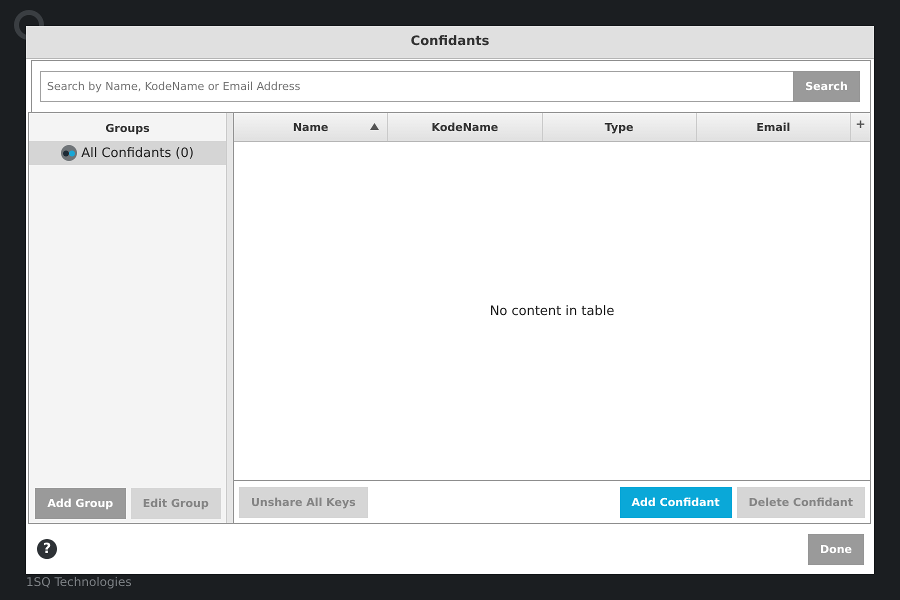 The height and width of the screenshot is (600, 900). What do you see at coordinates (127, 129) in the screenshot?
I see `groups-heading: Groups` at bounding box center [127, 129].